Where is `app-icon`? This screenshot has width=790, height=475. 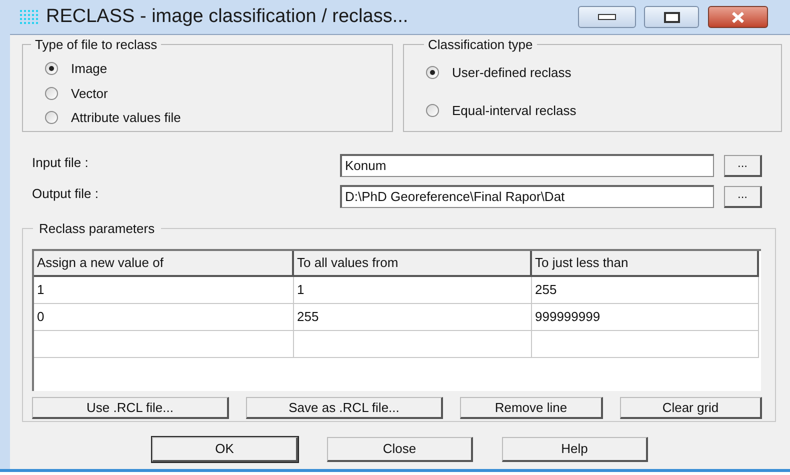 app-icon is located at coordinates (29, 17).